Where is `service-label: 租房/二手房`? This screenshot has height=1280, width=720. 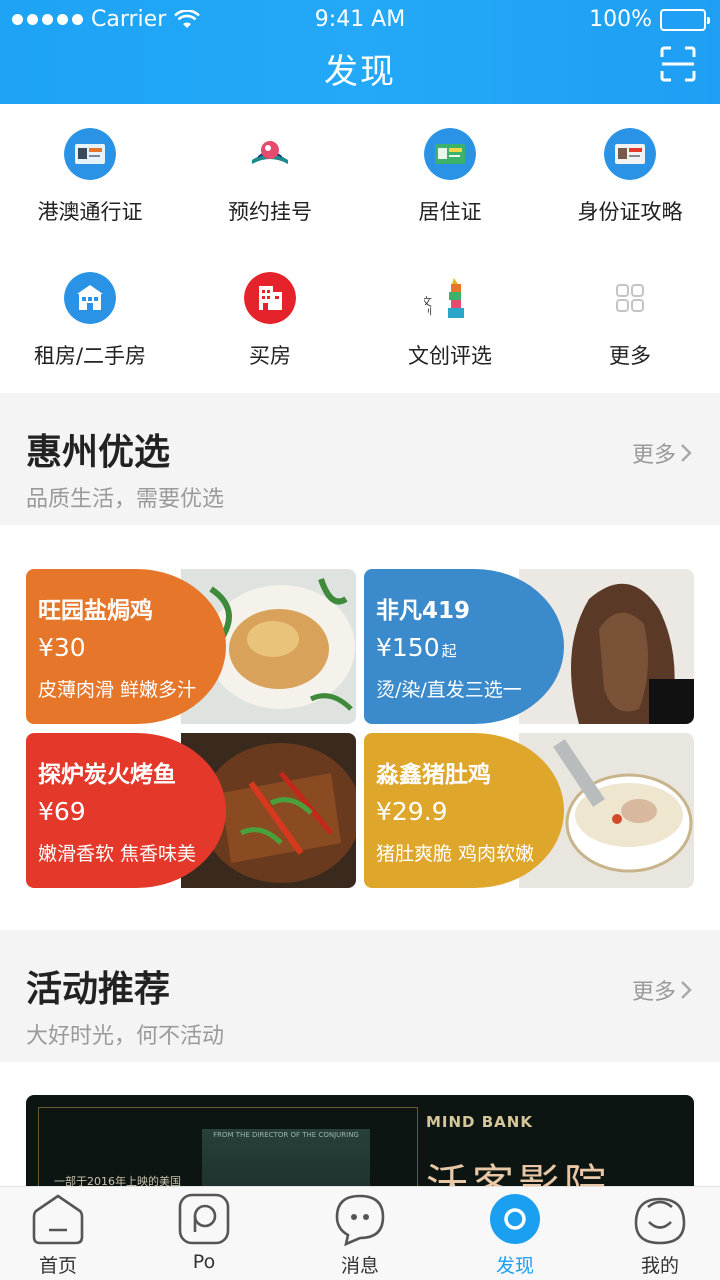
service-label: 租房/二手房 is located at coordinates (90, 356).